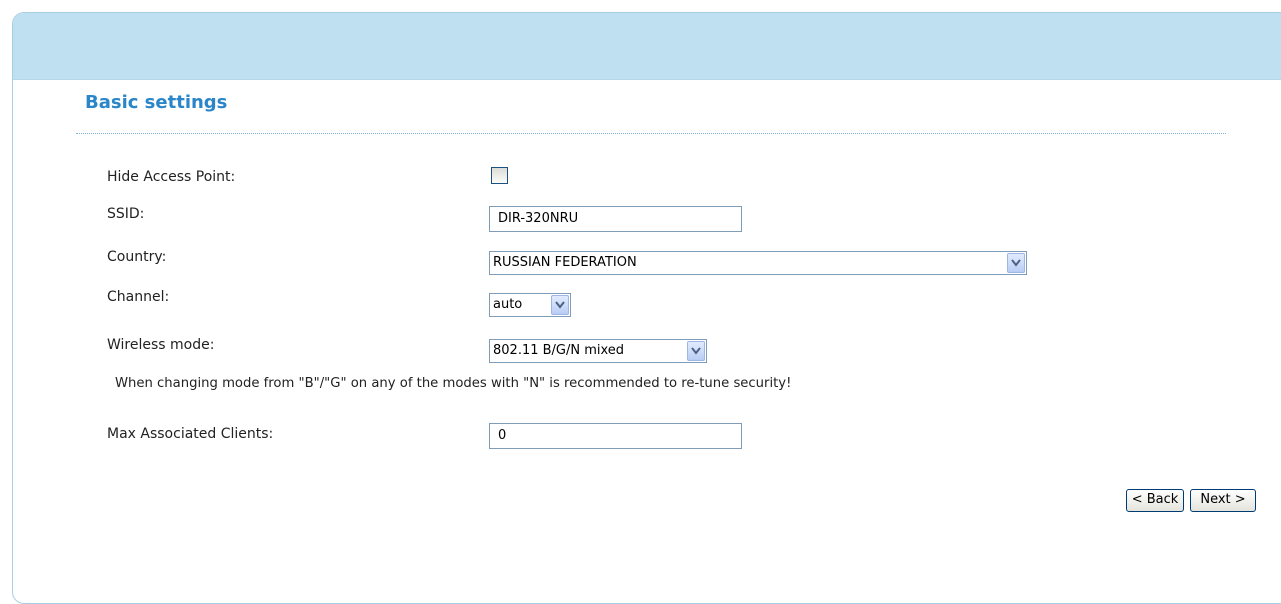 The image size is (1281, 604). I want to click on max-clients-input: 0, so click(615, 436).